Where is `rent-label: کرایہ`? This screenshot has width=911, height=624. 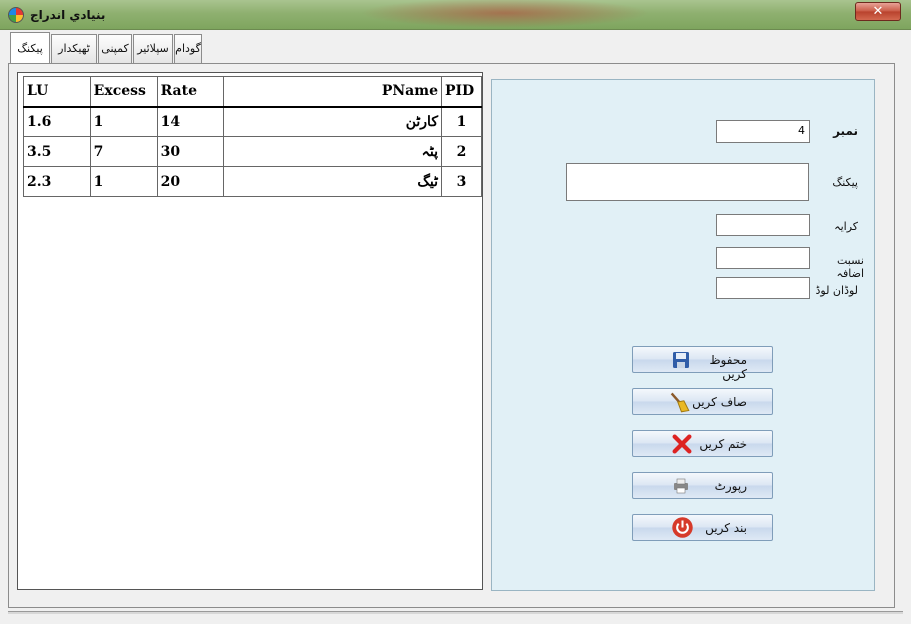 rent-label: کرایہ is located at coordinates (846, 226).